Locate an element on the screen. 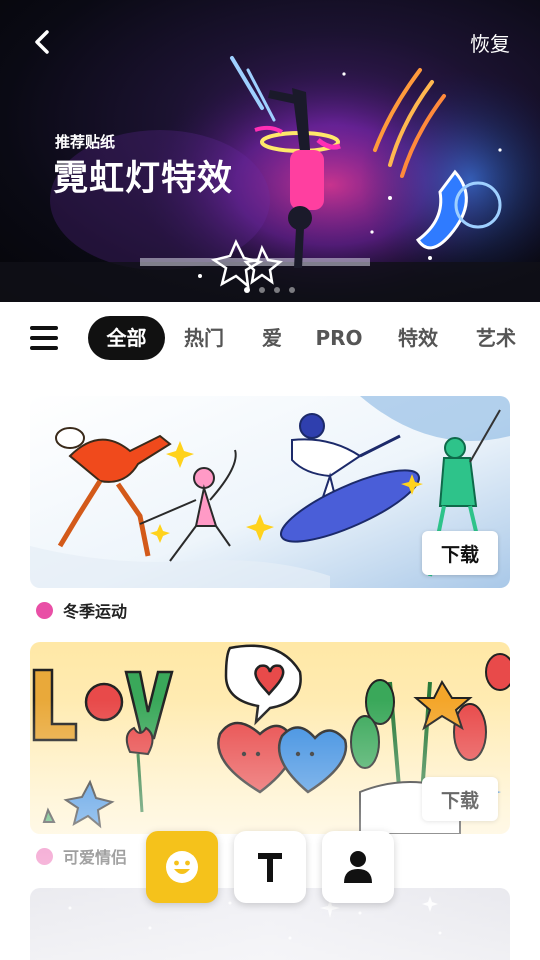 This screenshot has width=540, height=960. chevron-left-icon is located at coordinates (42, 42).